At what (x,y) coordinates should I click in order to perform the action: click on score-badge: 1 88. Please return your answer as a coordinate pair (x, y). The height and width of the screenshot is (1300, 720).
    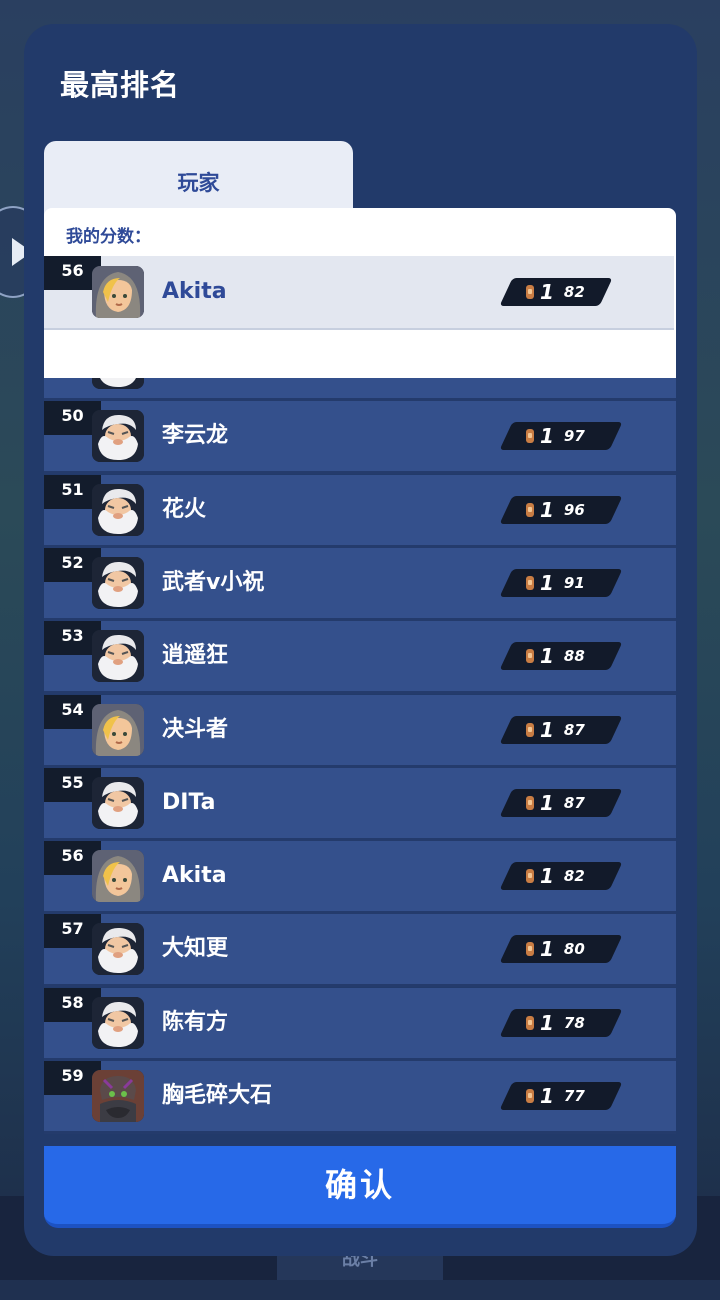
    Looking at the image, I should click on (561, 656).